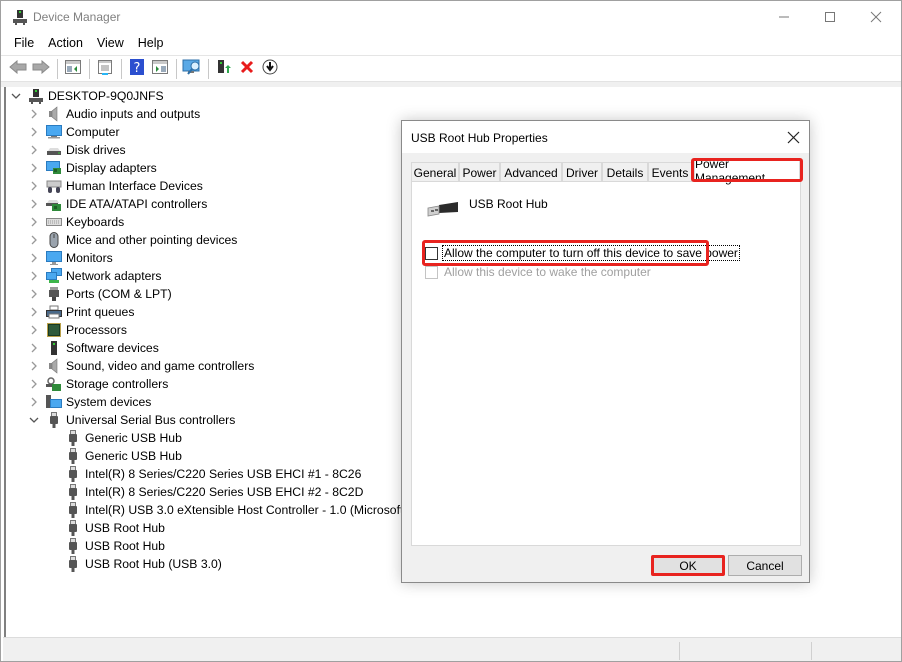 The image size is (902, 662). Describe the element at coordinates (76, 222) in the screenshot. I see `tree-category: Keyboards` at that location.